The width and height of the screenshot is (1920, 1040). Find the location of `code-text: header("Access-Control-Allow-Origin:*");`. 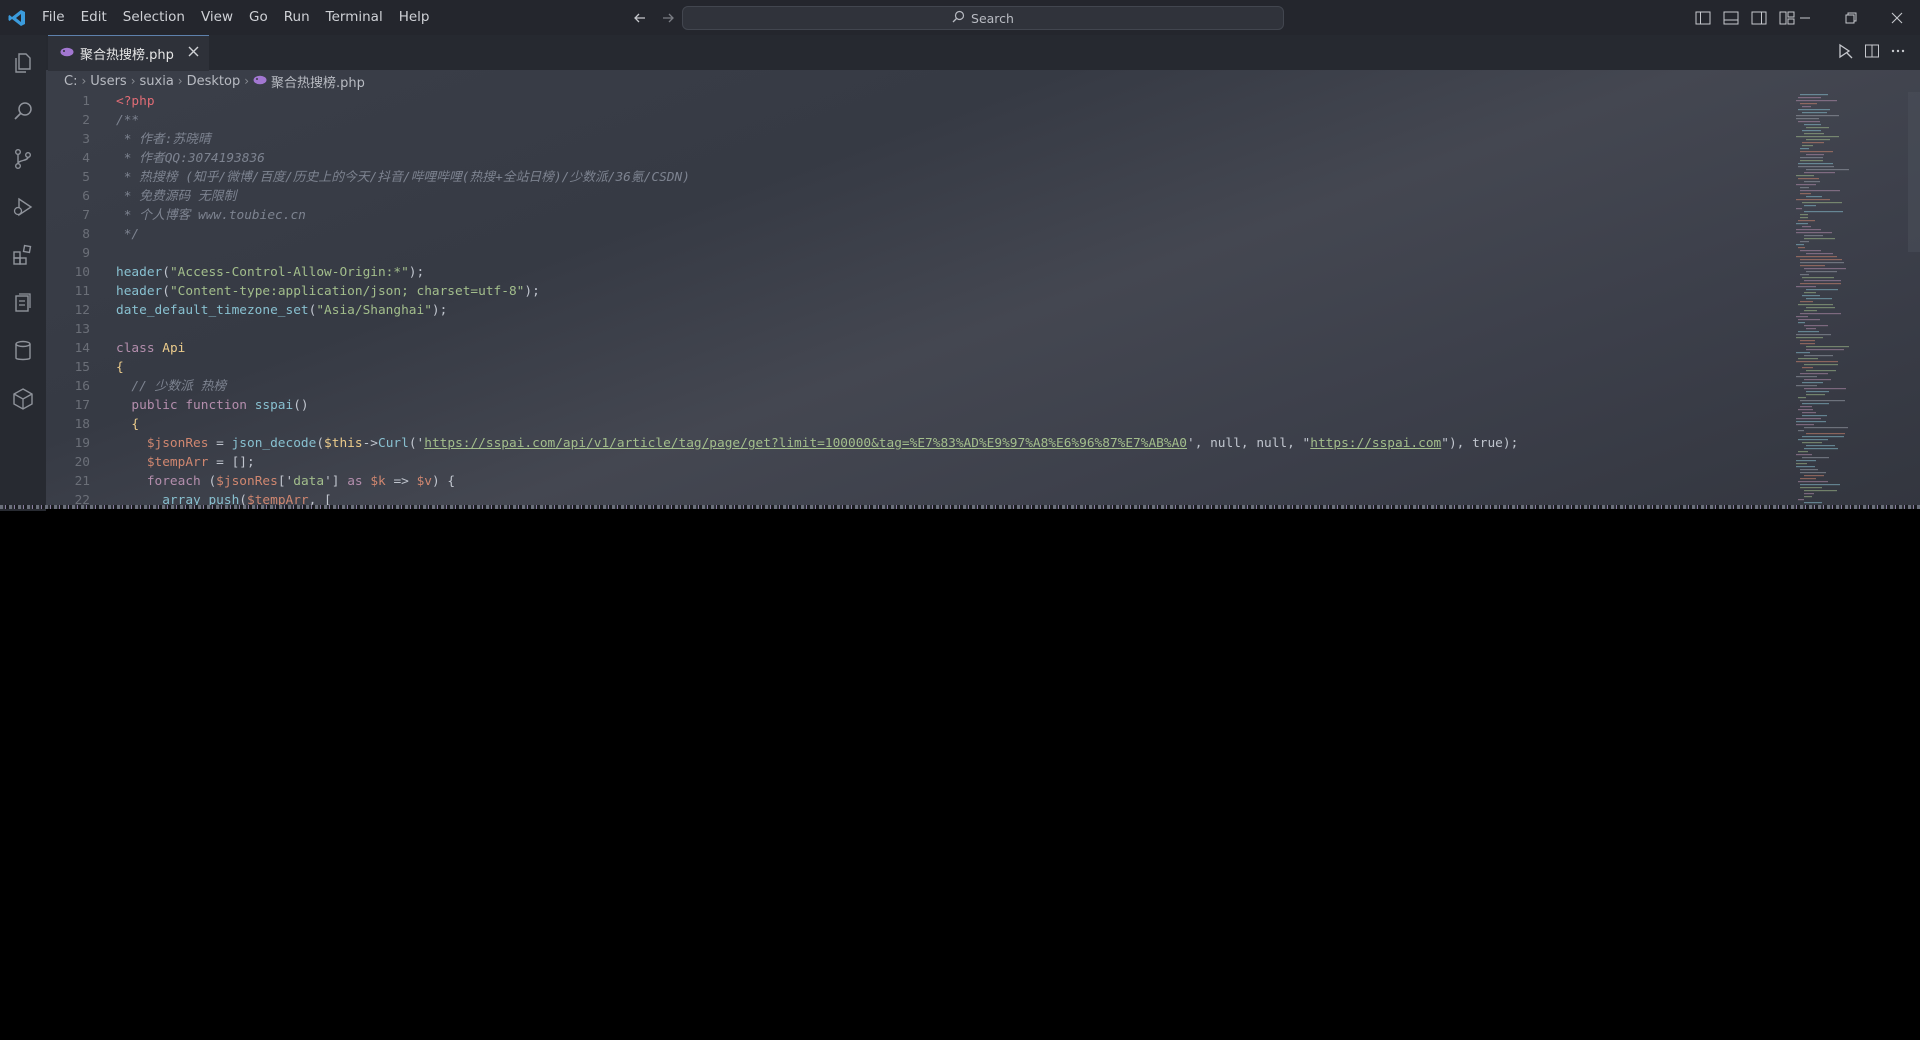

code-text: header("Access-Control-Allow-Origin:*"); is located at coordinates (270, 272).